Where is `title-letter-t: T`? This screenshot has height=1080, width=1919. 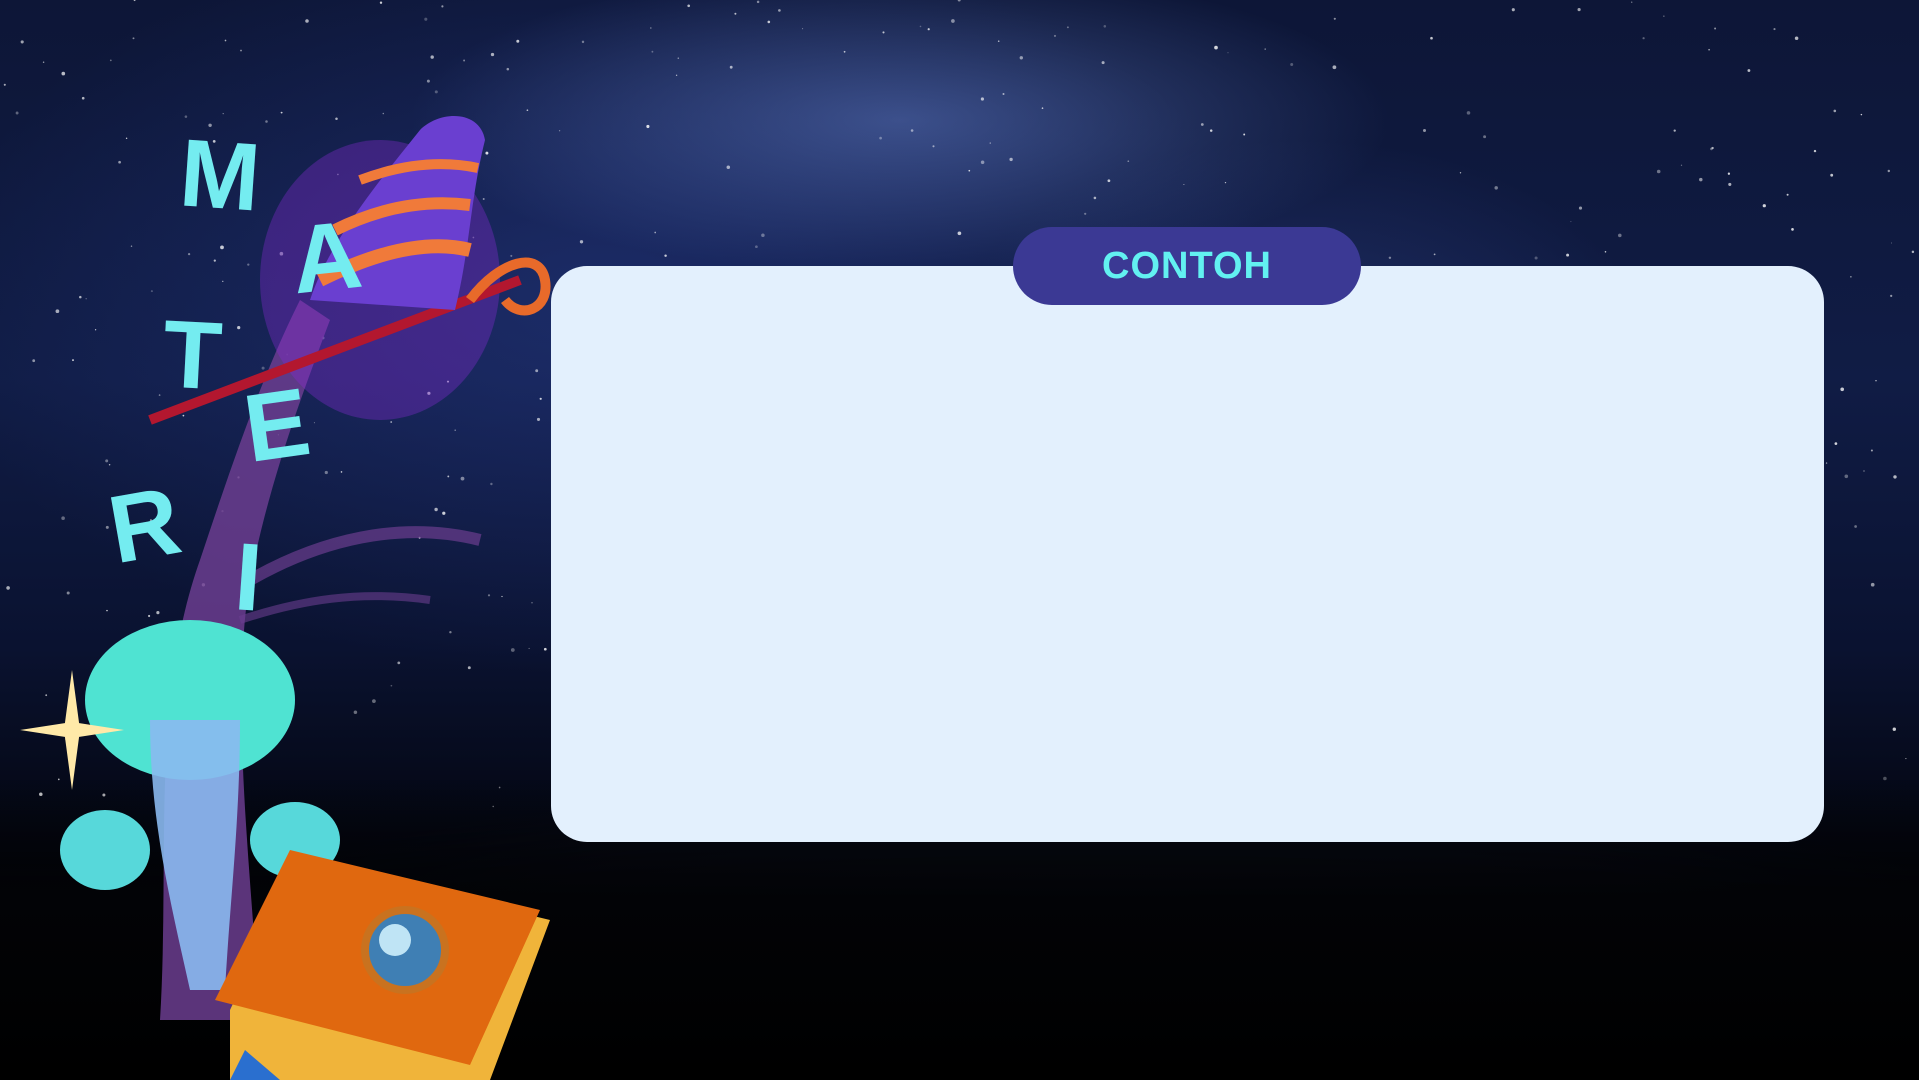
title-letter-t: T is located at coordinates (192, 355).